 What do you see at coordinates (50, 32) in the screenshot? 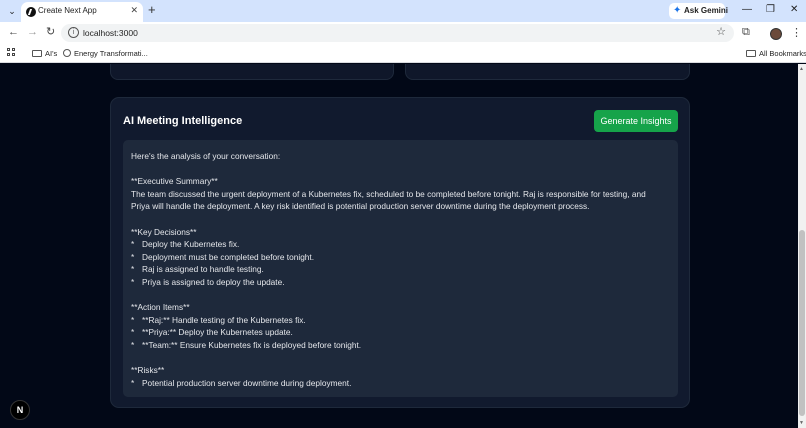
I see `reload-icon: ↻` at bounding box center [50, 32].